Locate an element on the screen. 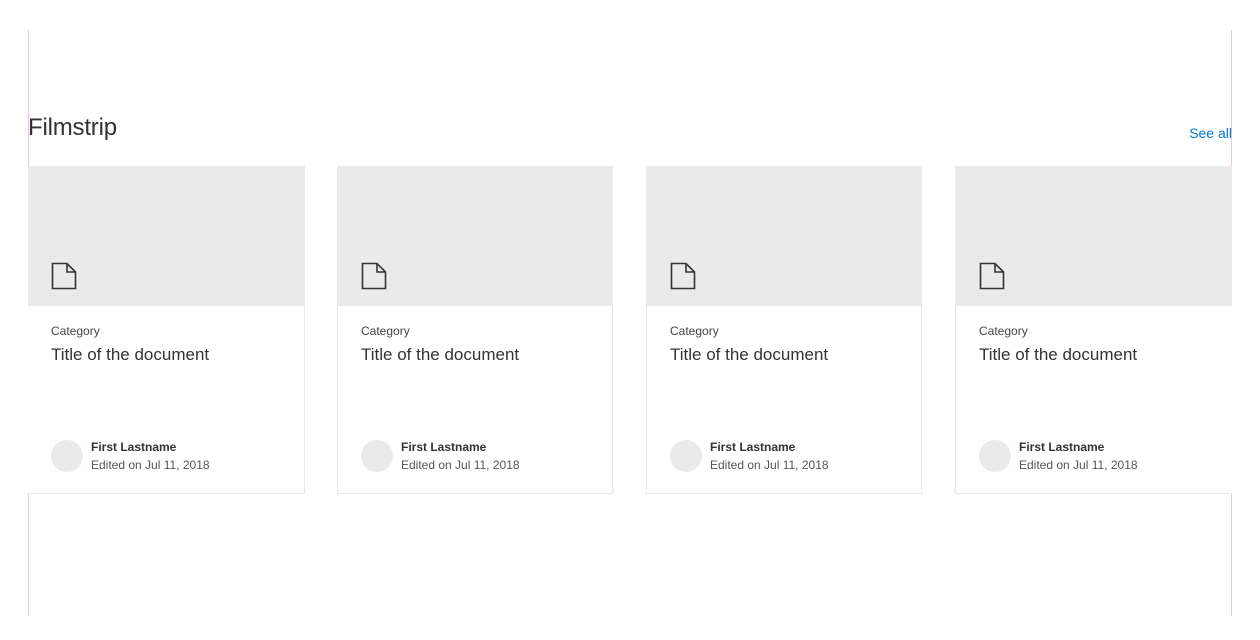 This screenshot has height=640, width=1260. see-all-link: See all is located at coordinates (1210, 133).